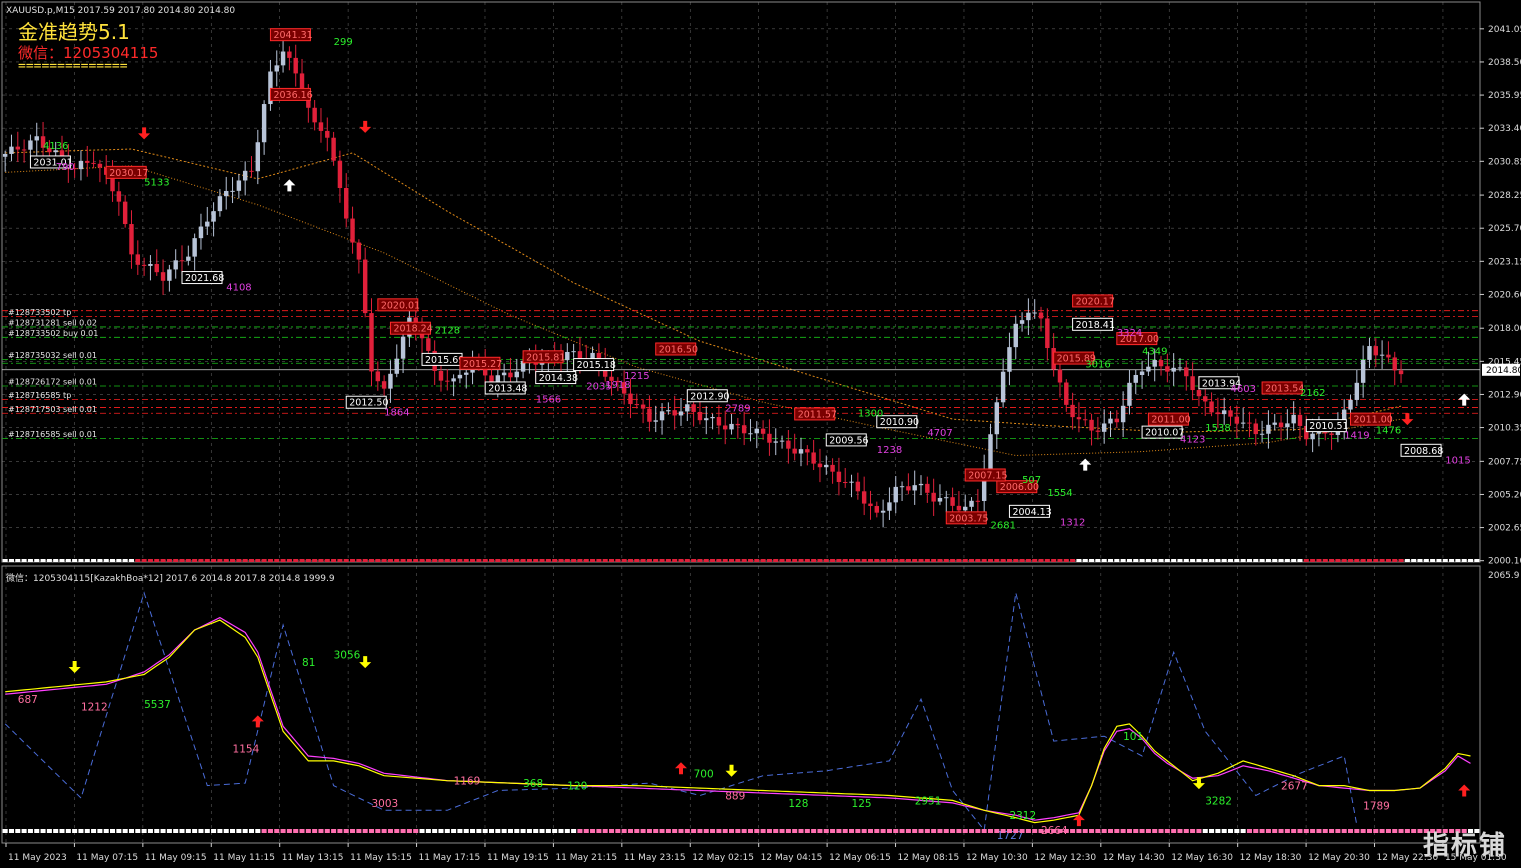  I want to click on y-tick-label: 2007.75, so click(1504, 462).